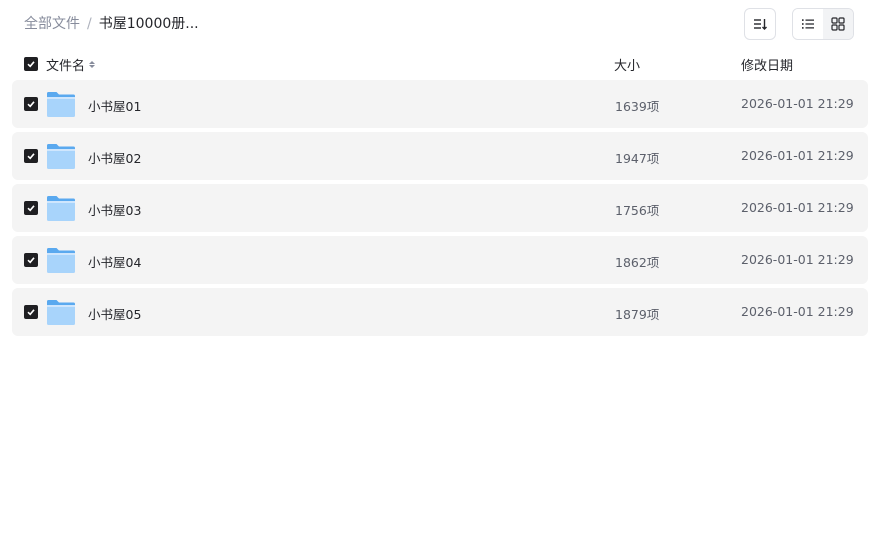  What do you see at coordinates (440, 260) in the screenshot?
I see `file-row: 小书屋04 1862项 2026-01-01 21:29` at bounding box center [440, 260].